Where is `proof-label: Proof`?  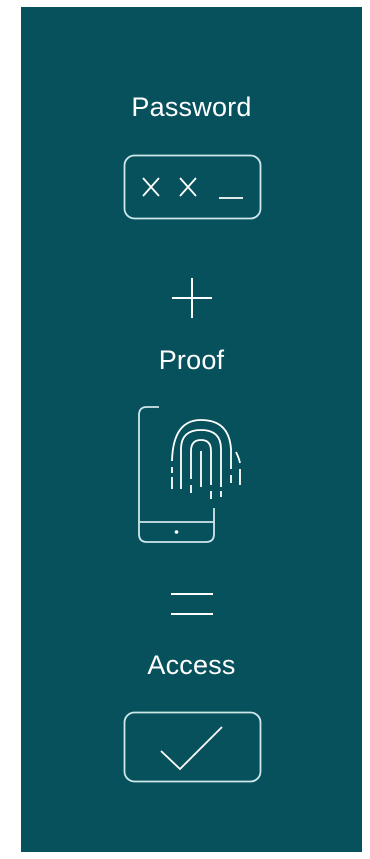
proof-label: Proof is located at coordinates (191, 360).